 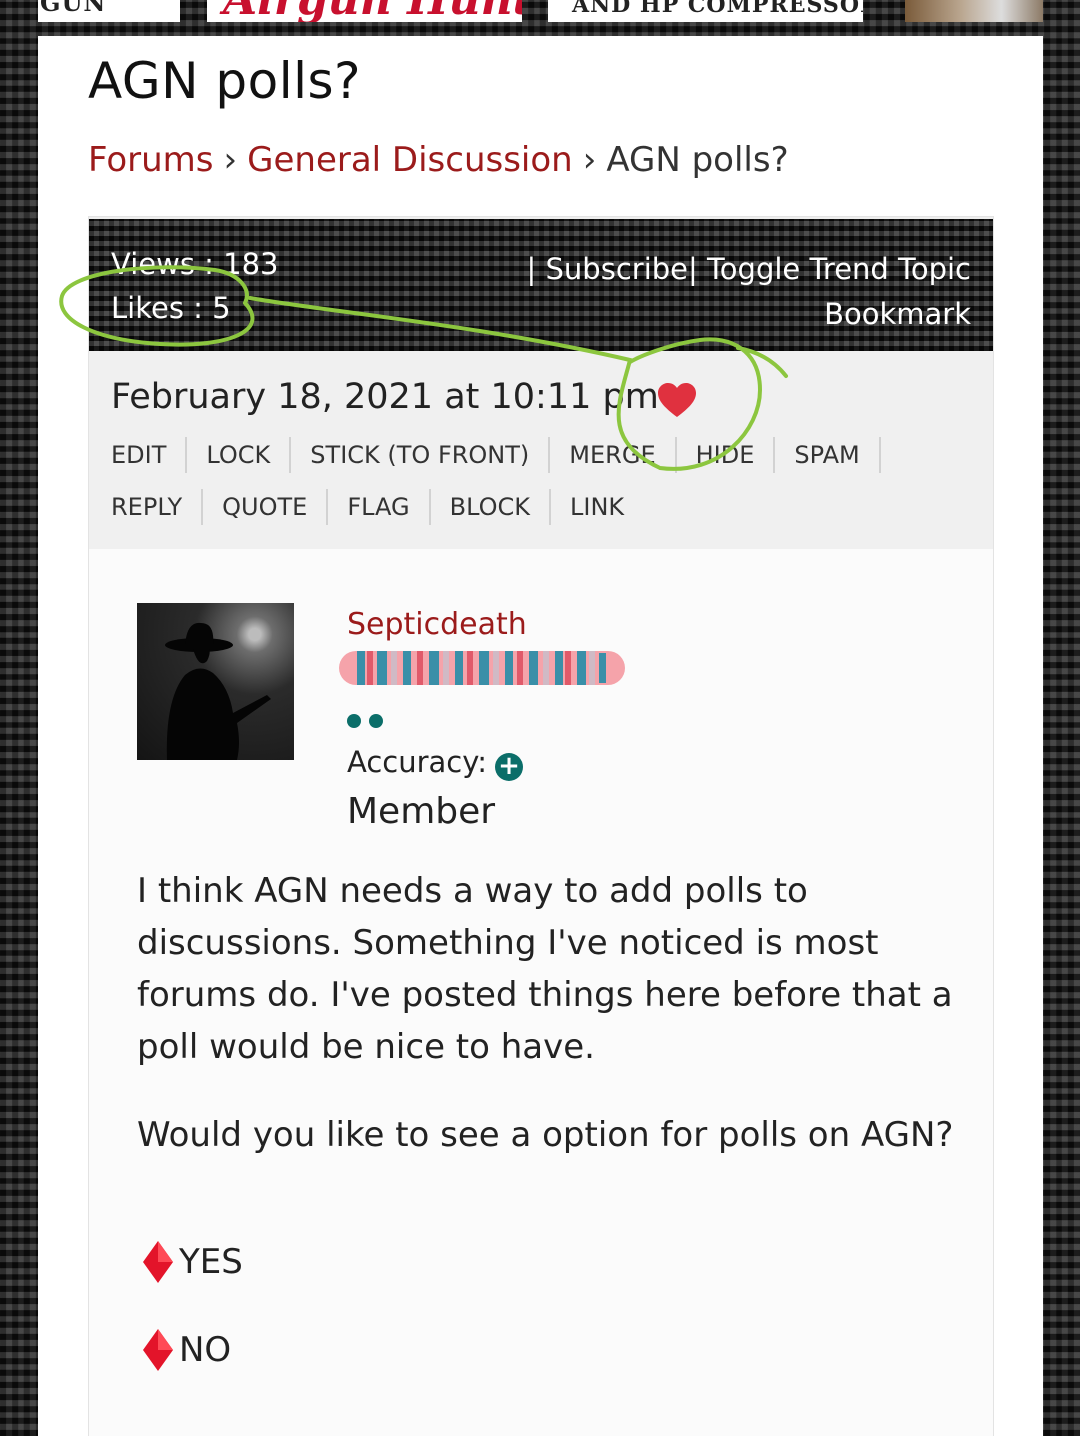 What do you see at coordinates (151, 160) in the screenshot?
I see `breadcrumb-forums-link: Forums` at bounding box center [151, 160].